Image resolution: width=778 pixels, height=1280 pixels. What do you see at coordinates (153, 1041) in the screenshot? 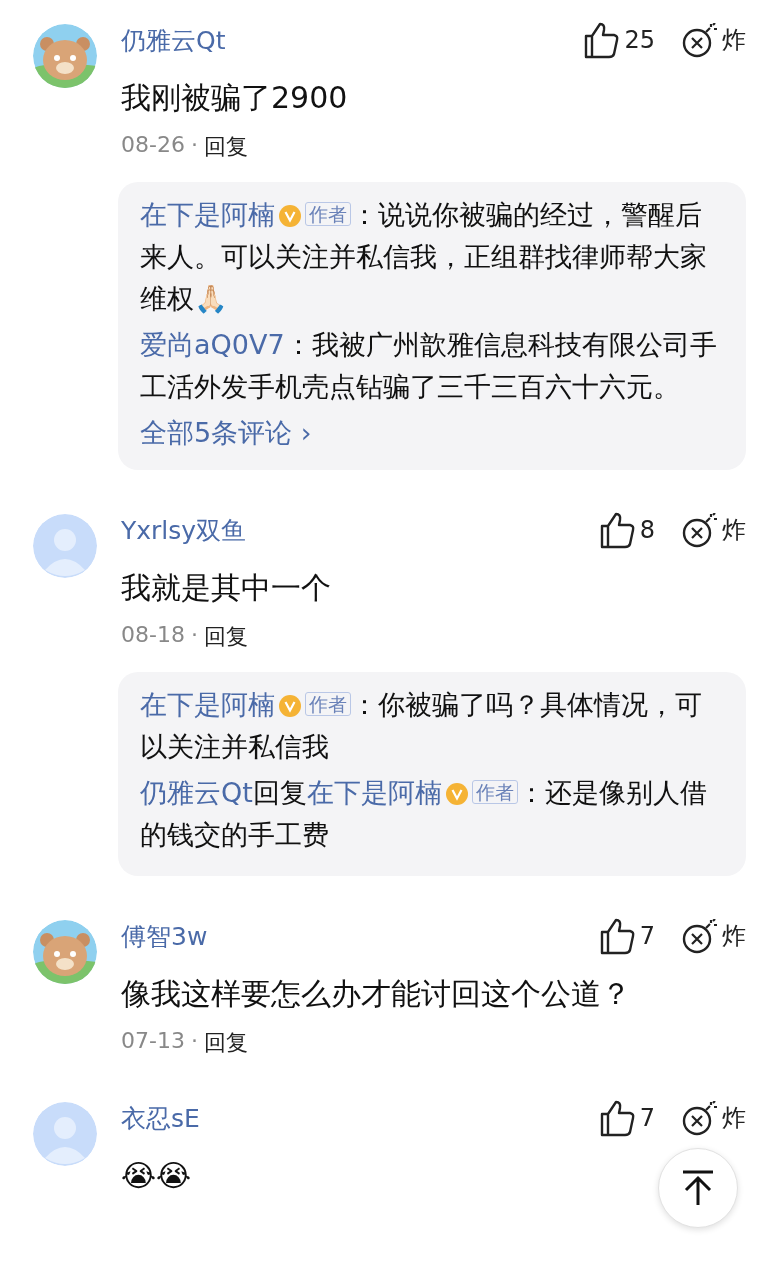
I see `comment-date: 07-13` at bounding box center [153, 1041].